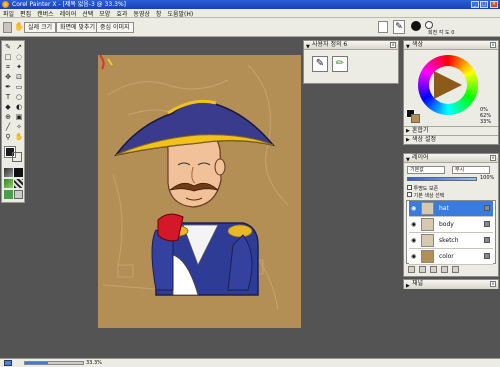  What do you see at coordinates (25, 13) in the screenshot?
I see `menu-edit: 편집` at bounding box center [25, 13].